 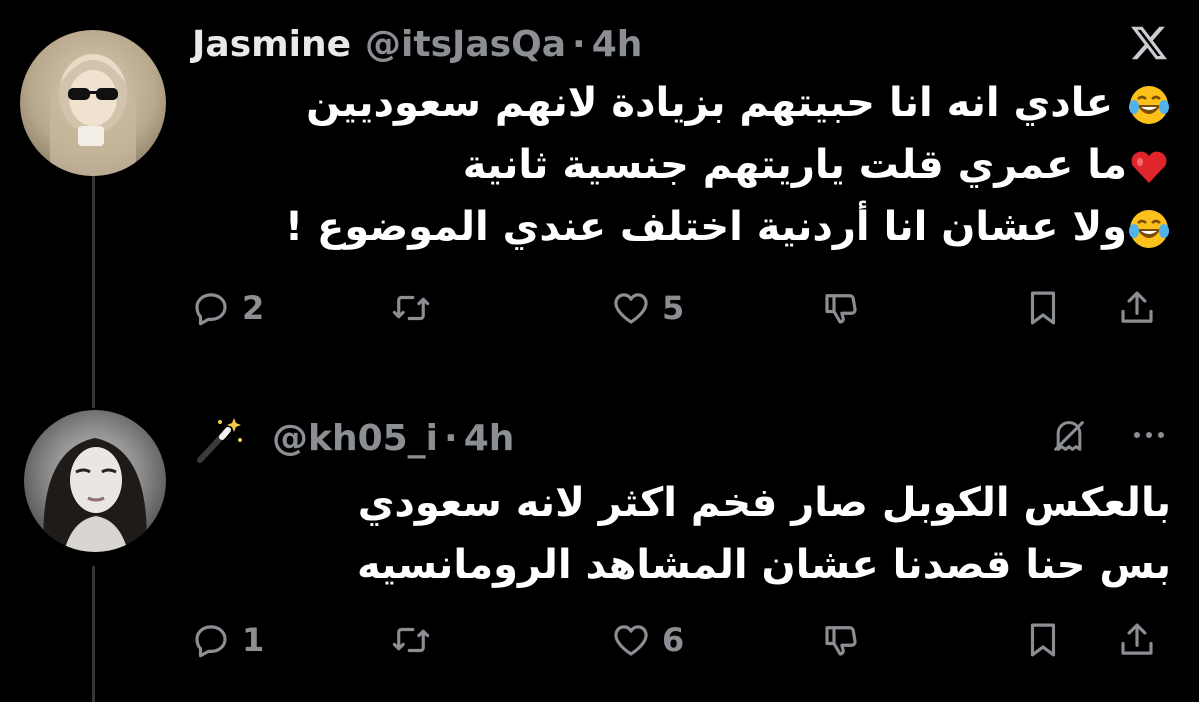 I want to click on like-button: 6, so click(x=647, y=640).